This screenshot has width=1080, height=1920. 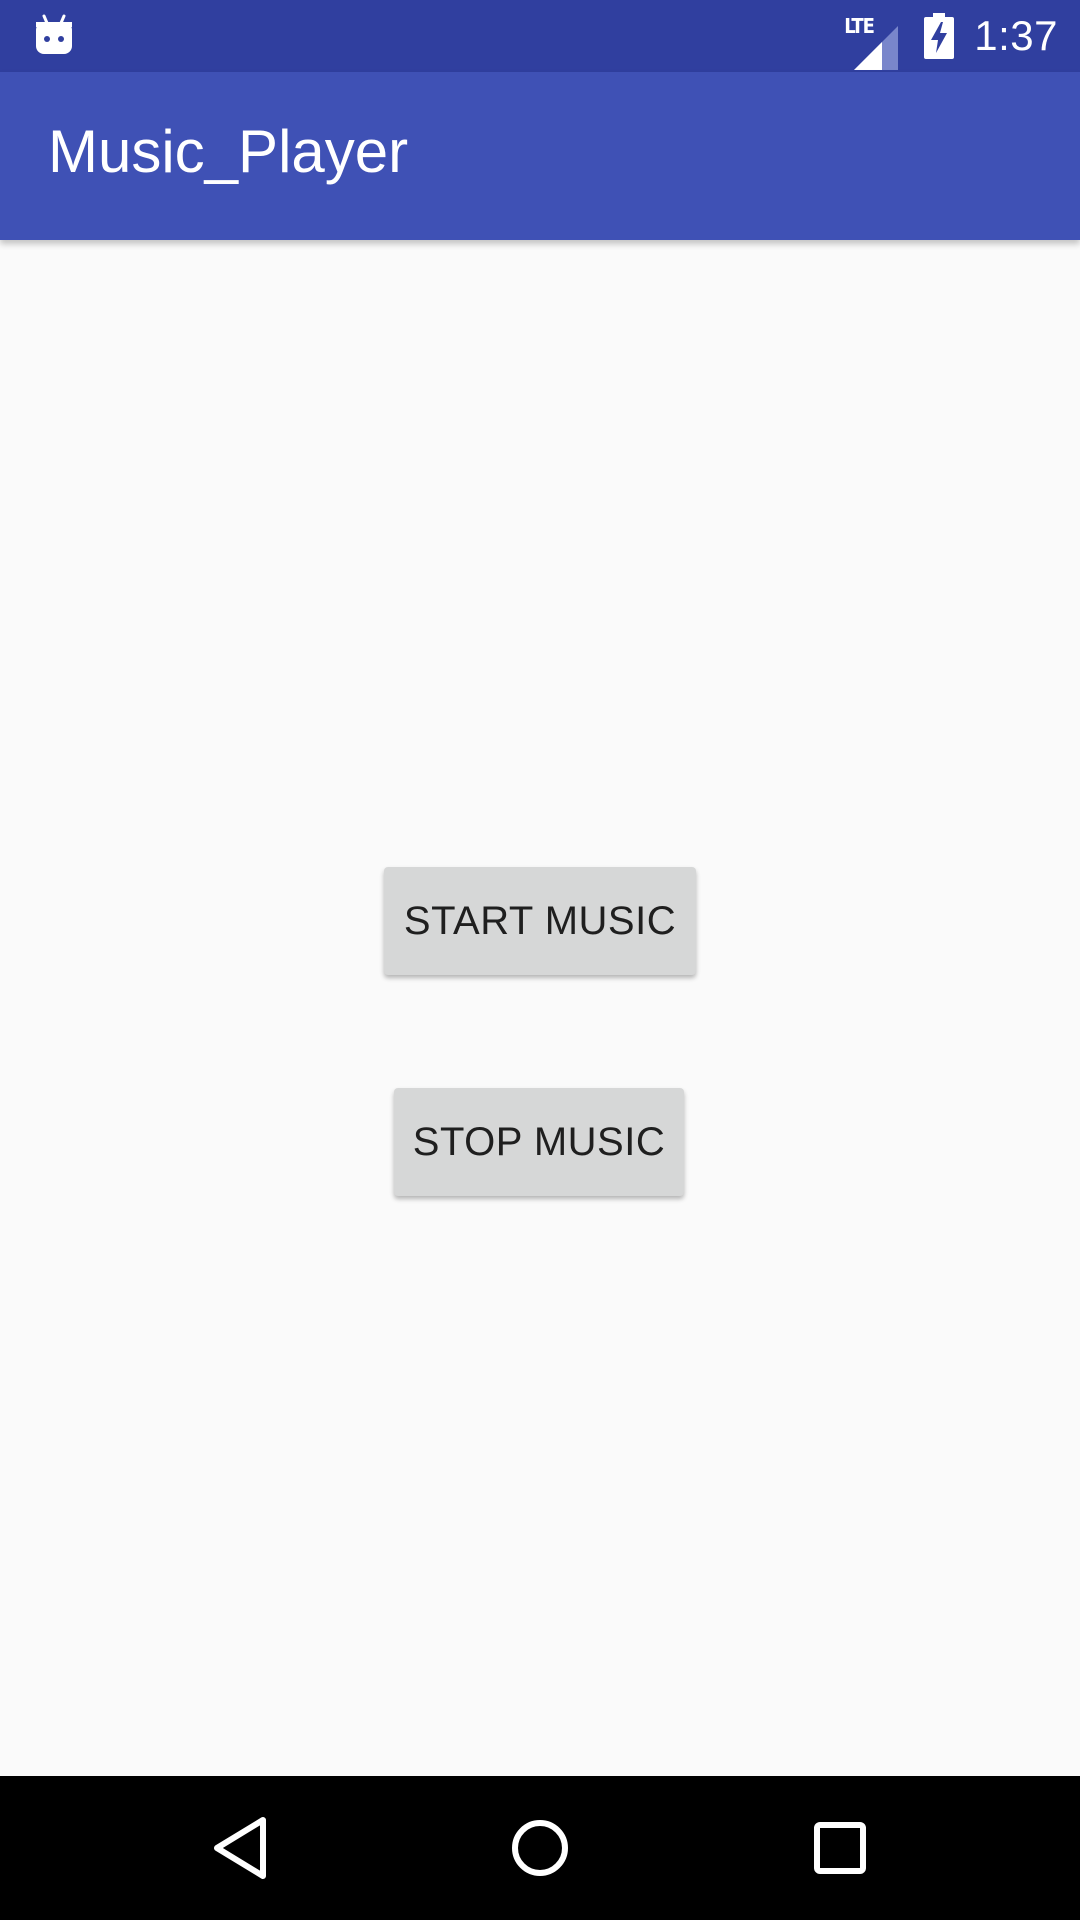 I want to click on home-circle-icon, so click(x=540, y=1848).